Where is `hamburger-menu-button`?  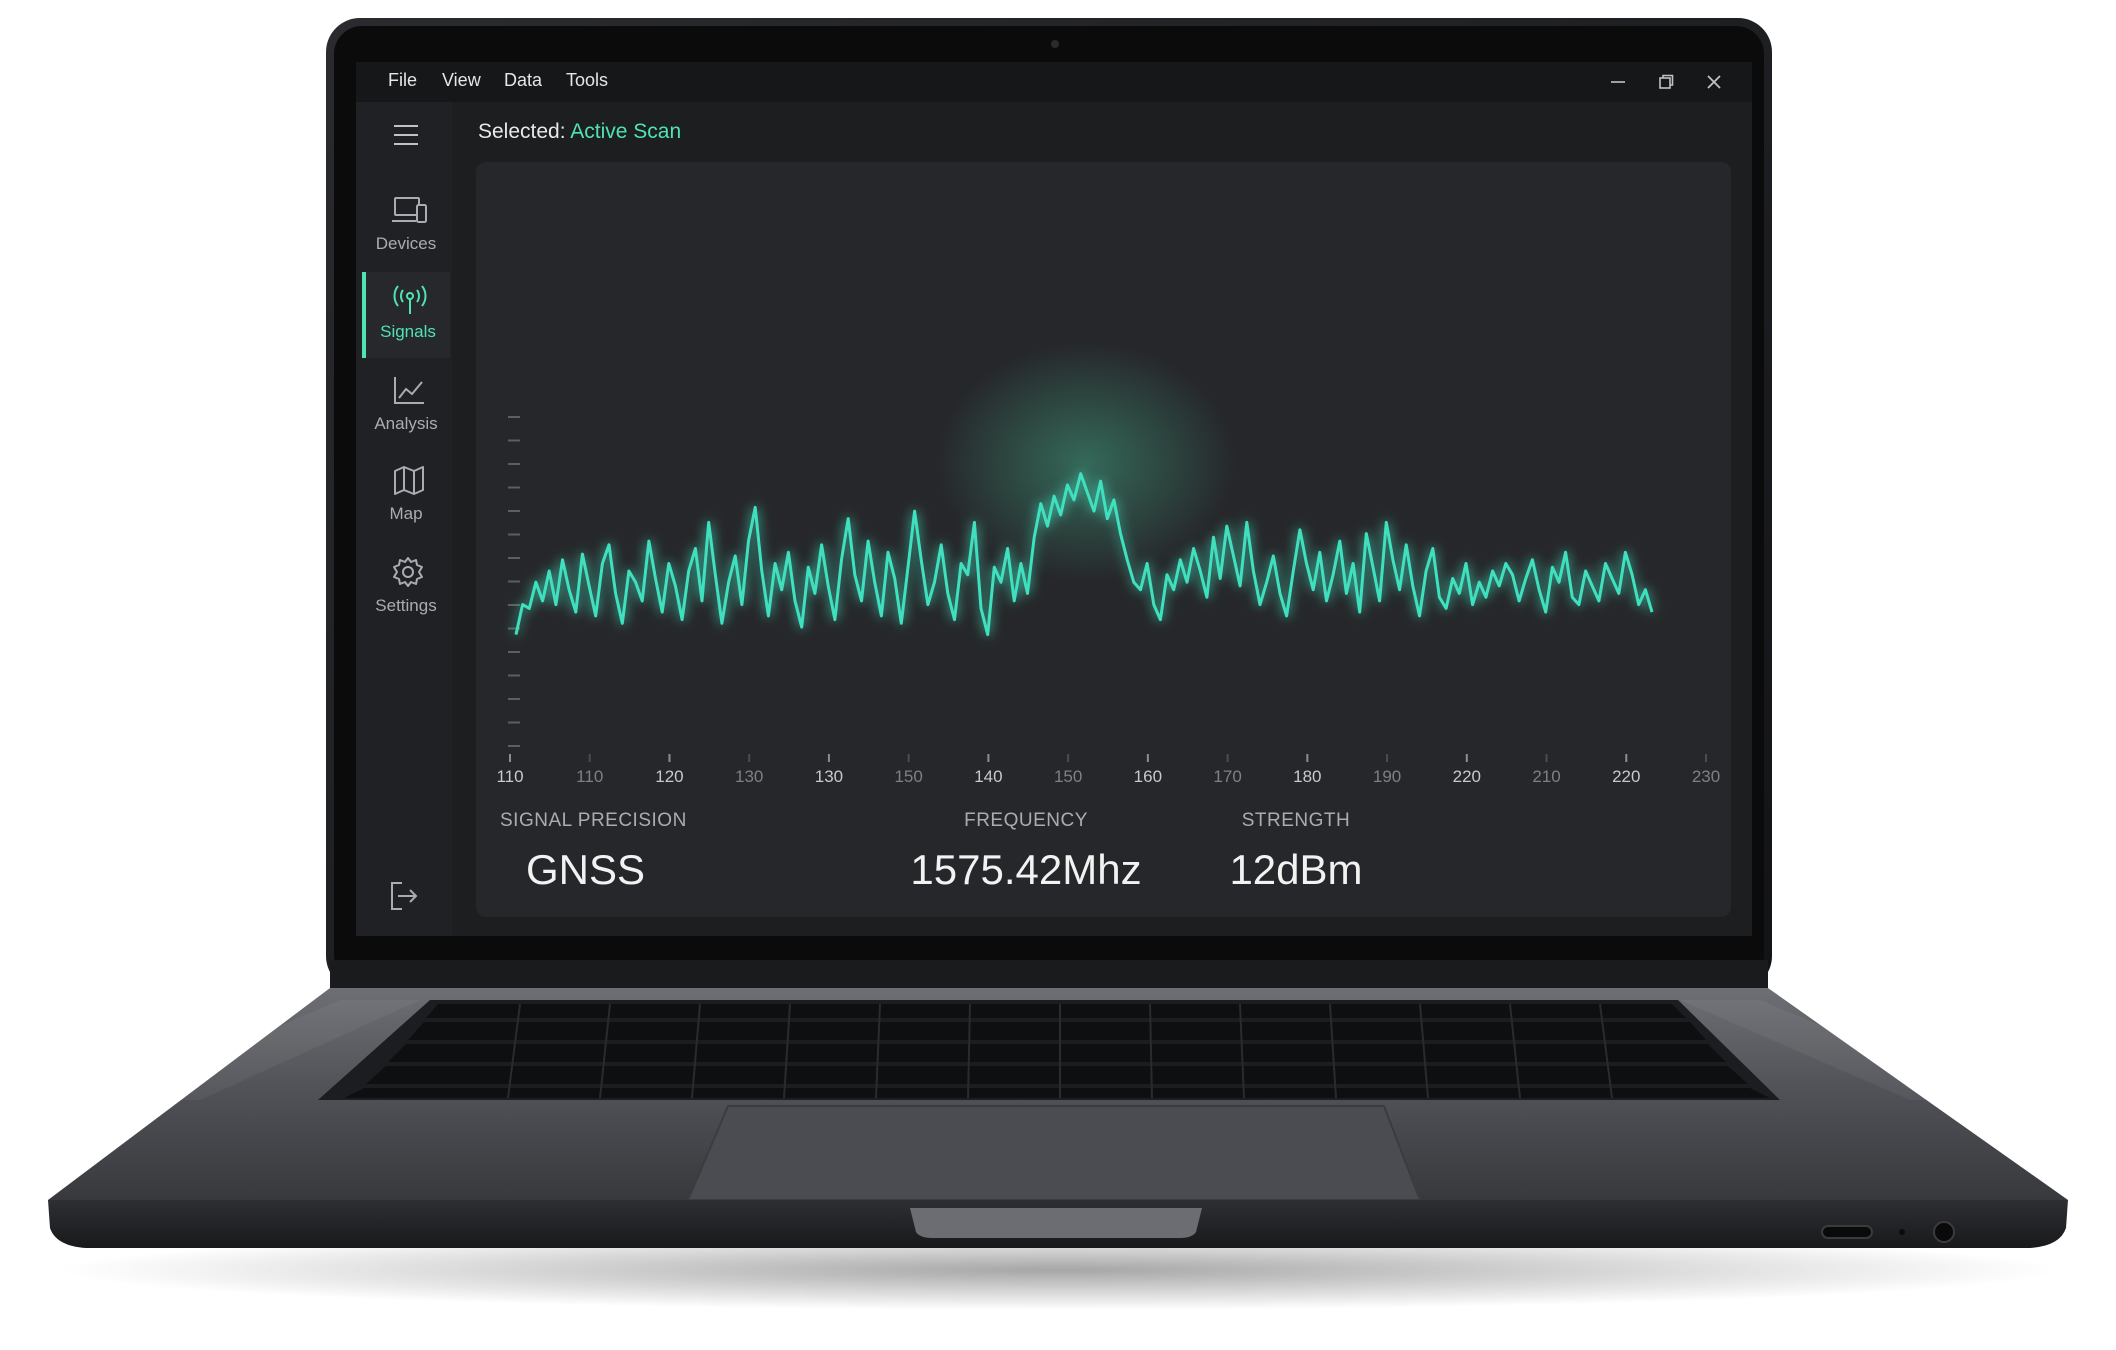 hamburger-menu-button is located at coordinates (406, 135).